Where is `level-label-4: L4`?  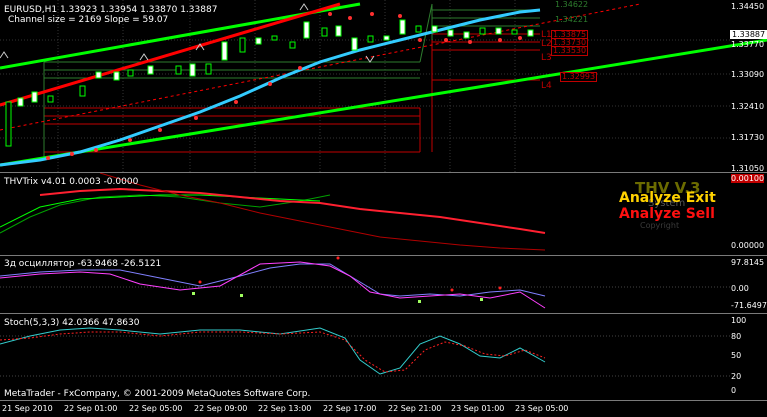 level-label-4: L4 is located at coordinates (546, 86).